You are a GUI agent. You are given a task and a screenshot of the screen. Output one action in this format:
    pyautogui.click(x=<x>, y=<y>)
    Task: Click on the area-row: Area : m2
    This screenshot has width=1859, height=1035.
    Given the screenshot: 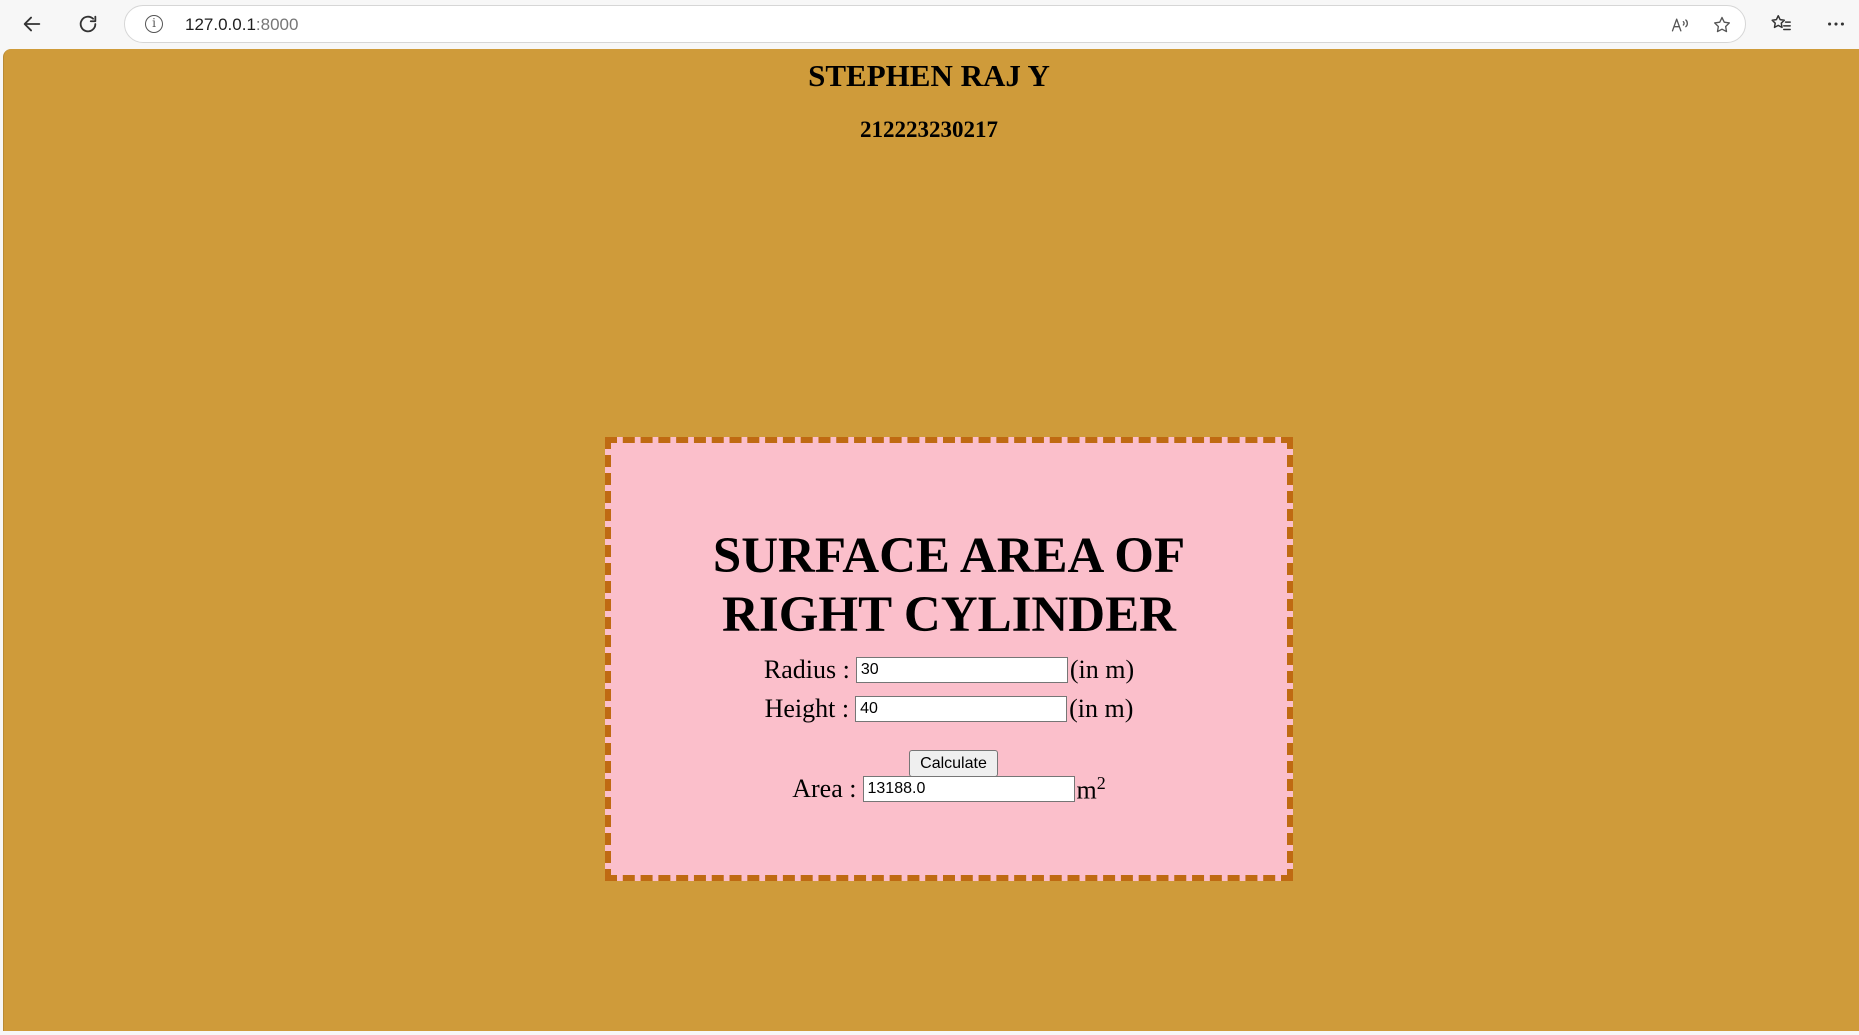 What is the action you would take?
    pyautogui.click(x=949, y=789)
    